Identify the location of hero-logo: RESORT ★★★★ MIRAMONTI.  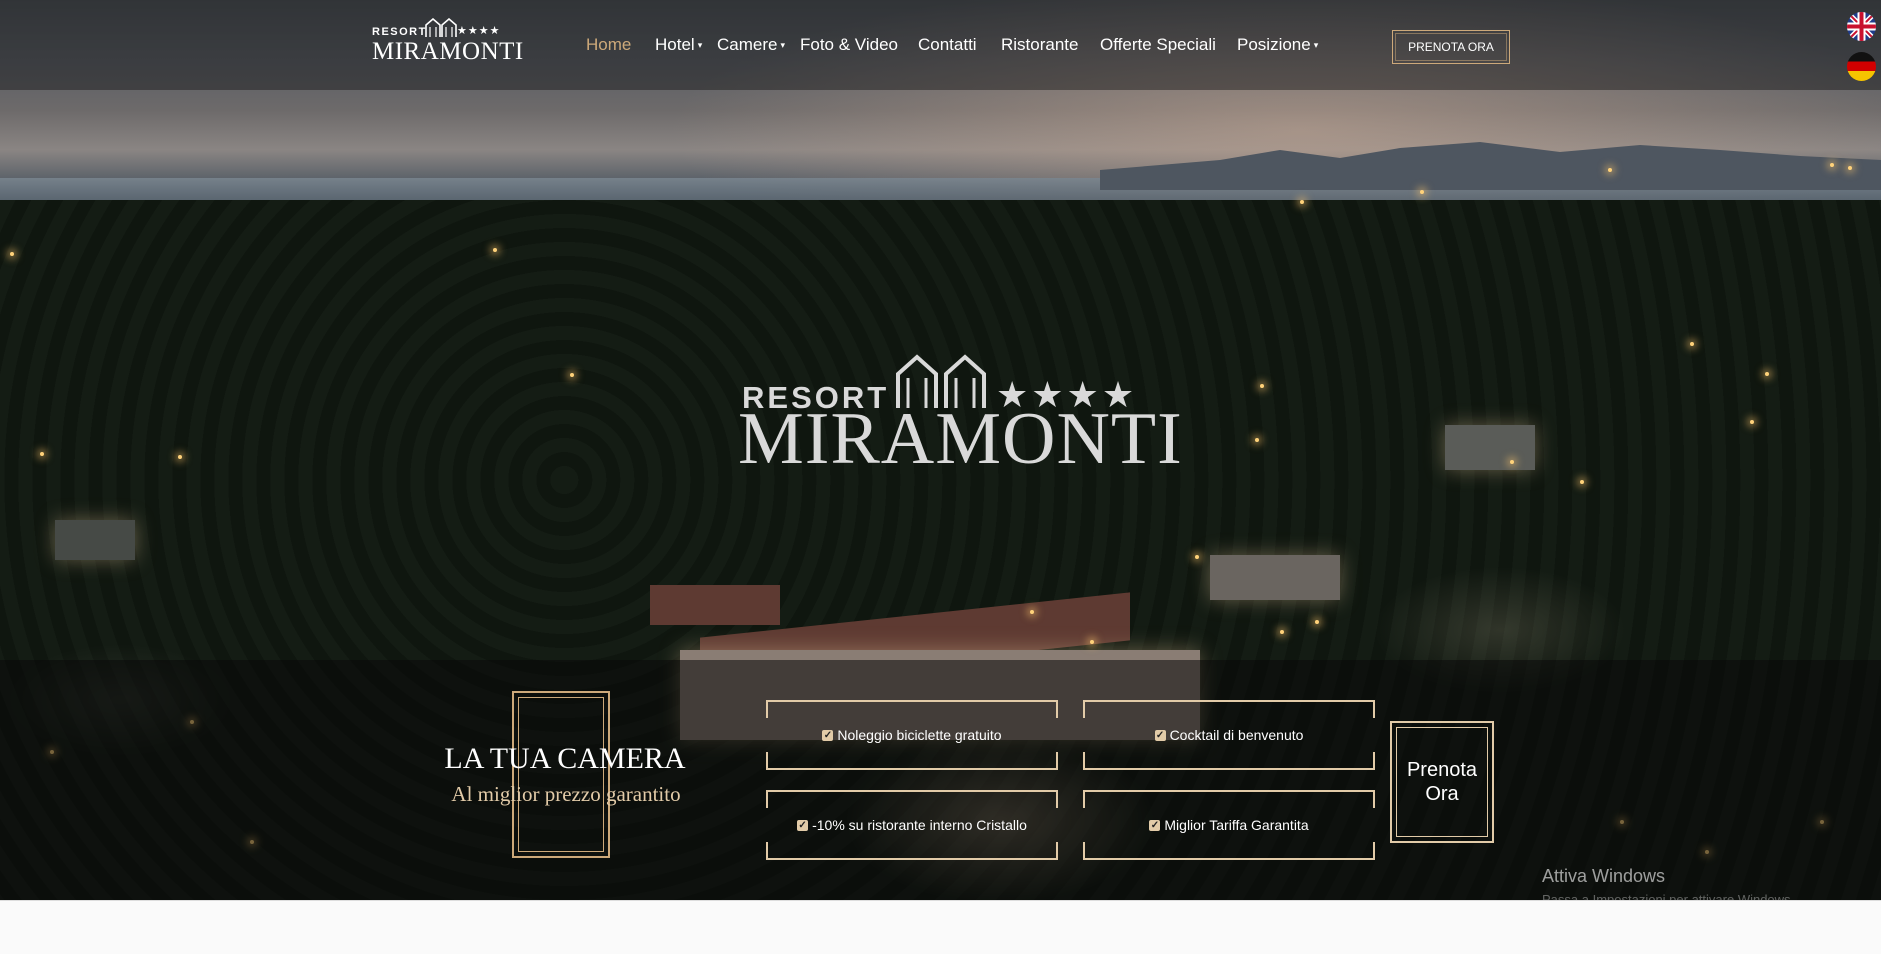
(960, 415).